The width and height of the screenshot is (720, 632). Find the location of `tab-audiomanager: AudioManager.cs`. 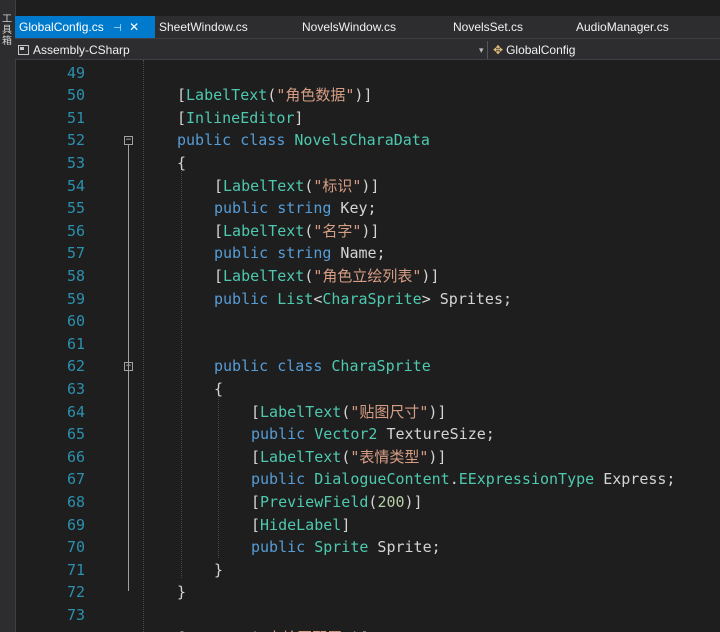

tab-audiomanager: AudioManager.cs is located at coordinates (622, 27).